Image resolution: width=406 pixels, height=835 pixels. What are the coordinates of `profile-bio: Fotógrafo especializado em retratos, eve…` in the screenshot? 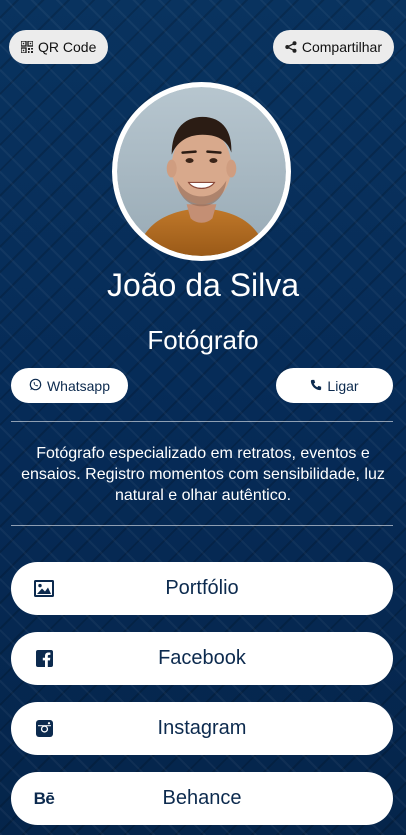 It's located at (203, 474).